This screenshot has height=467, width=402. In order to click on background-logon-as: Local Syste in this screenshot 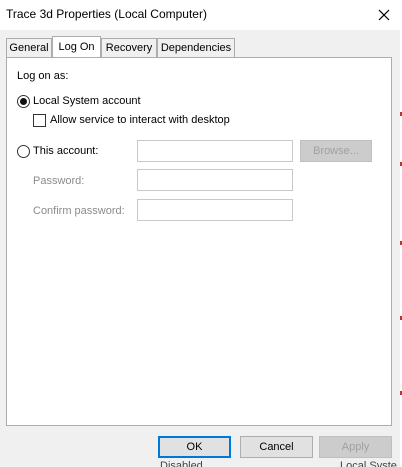, I will do `click(368, 463)`.